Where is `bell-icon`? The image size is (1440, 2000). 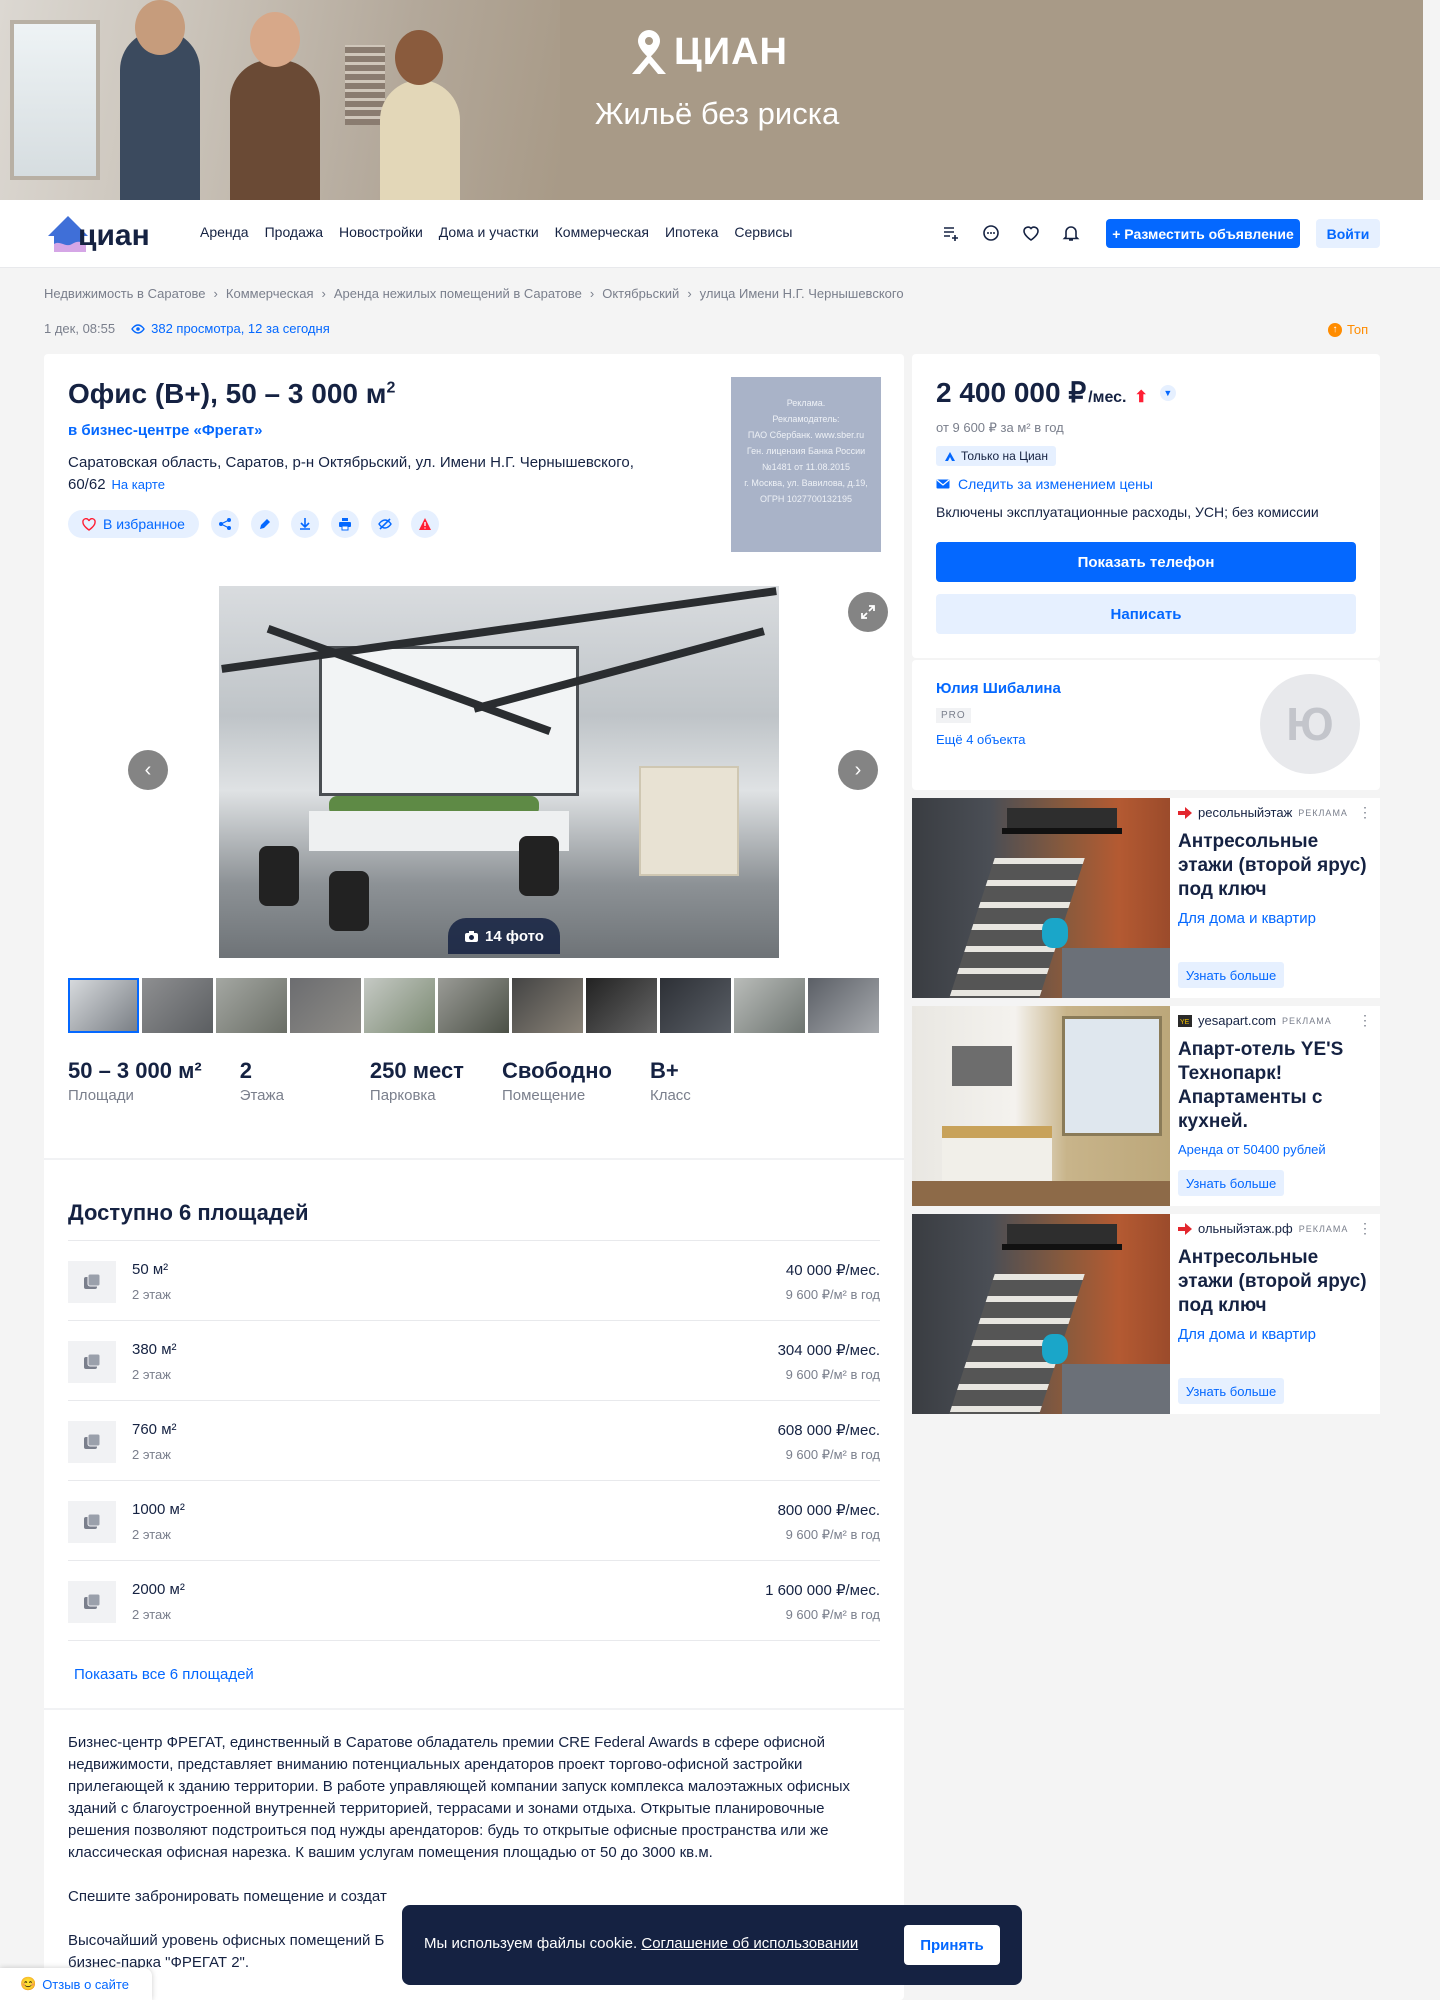 bell-icon is located at coordinates (1071, 233).